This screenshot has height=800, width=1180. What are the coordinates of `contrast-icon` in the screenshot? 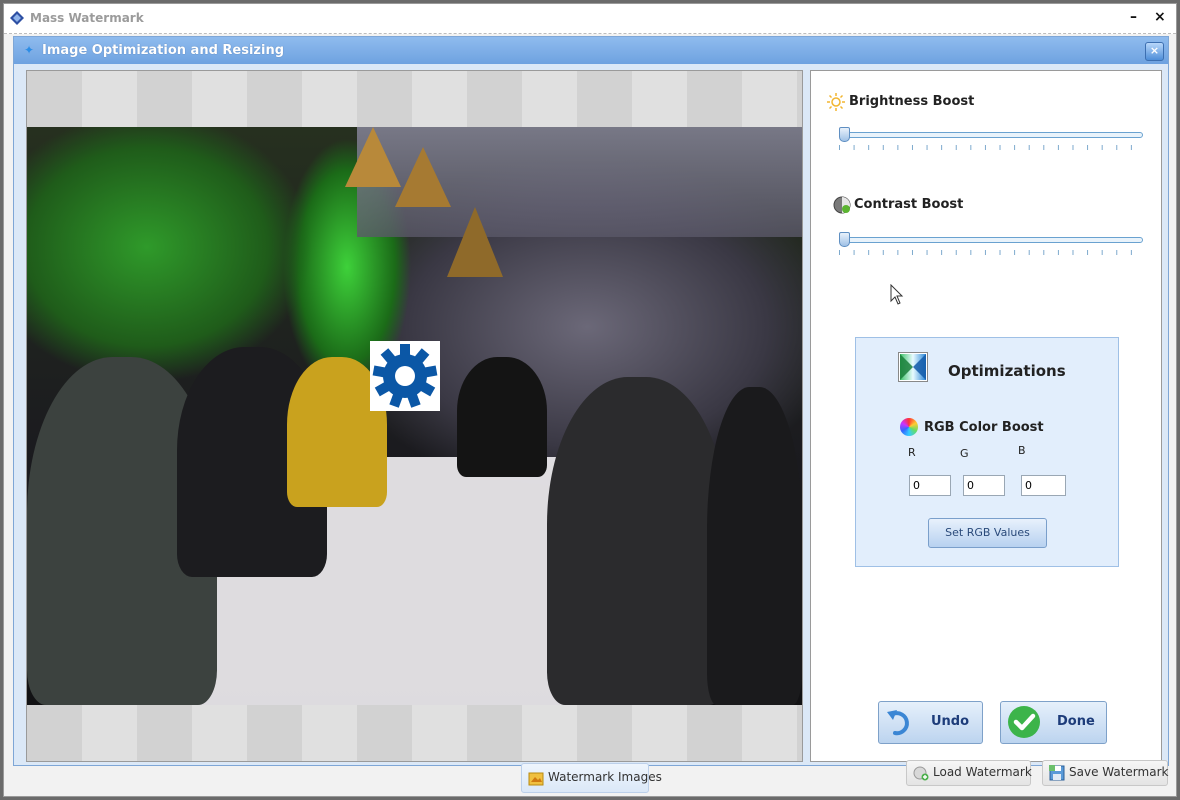 It's located at (842, 205).